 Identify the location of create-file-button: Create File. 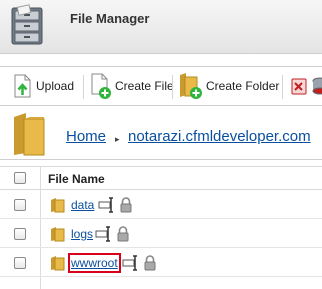
(131, 86).